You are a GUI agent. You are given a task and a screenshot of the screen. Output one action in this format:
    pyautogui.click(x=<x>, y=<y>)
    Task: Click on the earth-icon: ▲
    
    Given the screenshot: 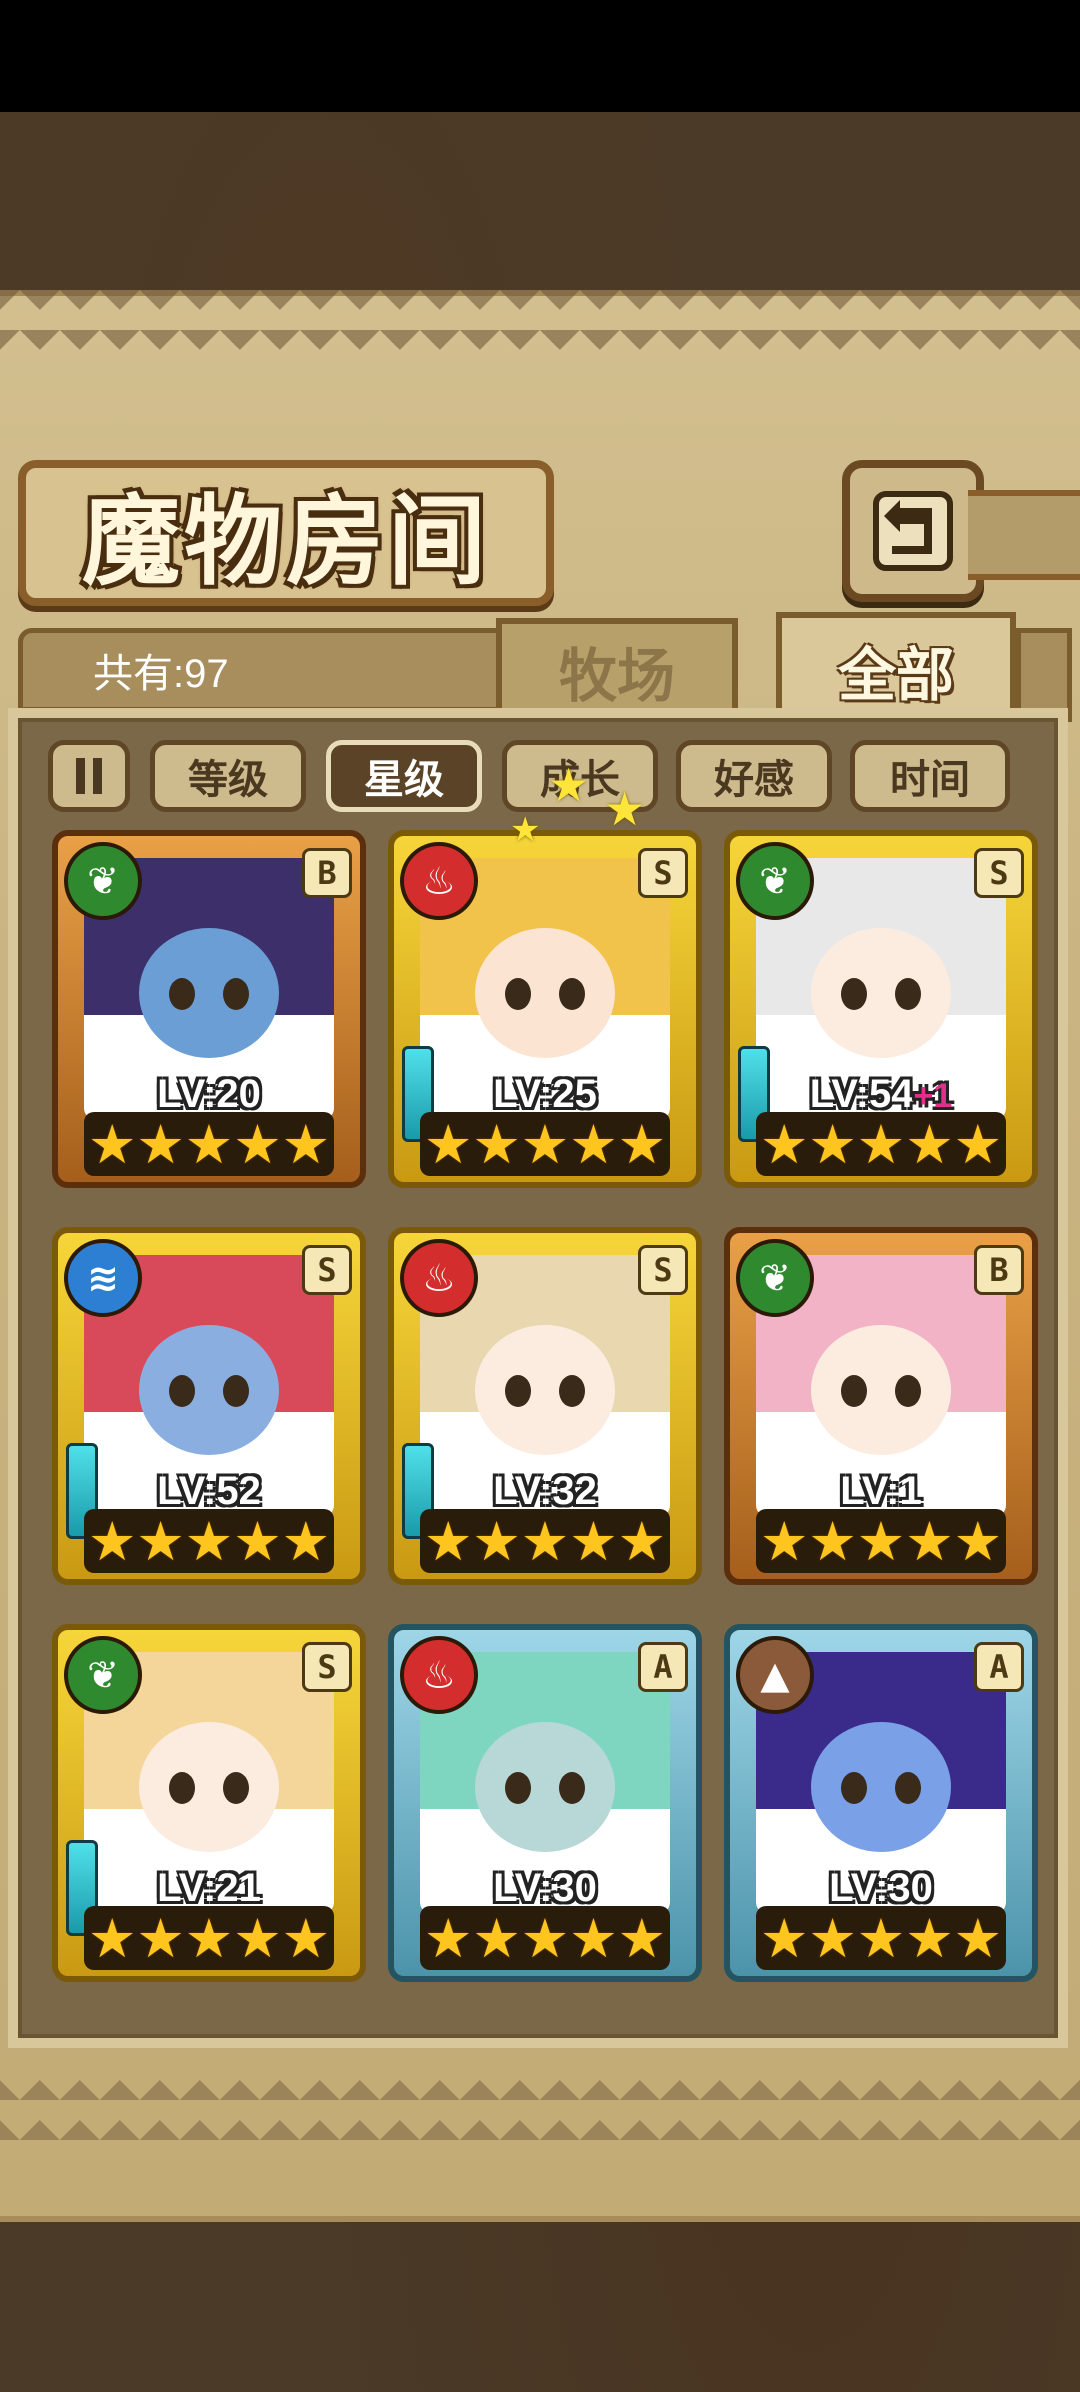 What is the action you would take?
    pyautogui.click(x=775, y=1675)
    